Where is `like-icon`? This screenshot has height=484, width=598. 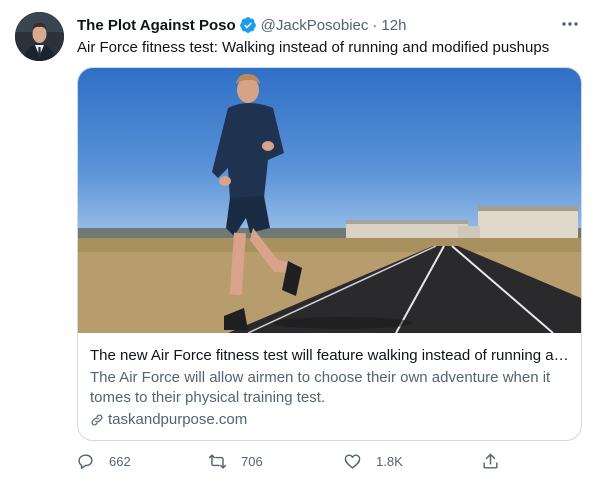
like-icon is located at coordinates (352, 461).